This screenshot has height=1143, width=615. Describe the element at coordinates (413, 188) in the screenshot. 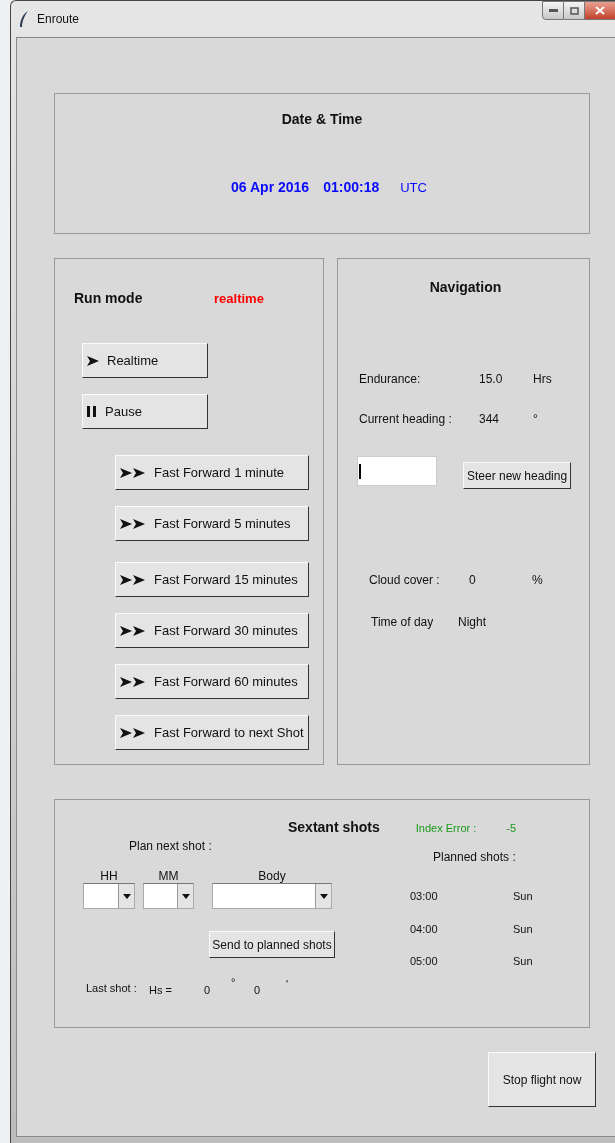

I see `timezone-label: UTC` at that location.